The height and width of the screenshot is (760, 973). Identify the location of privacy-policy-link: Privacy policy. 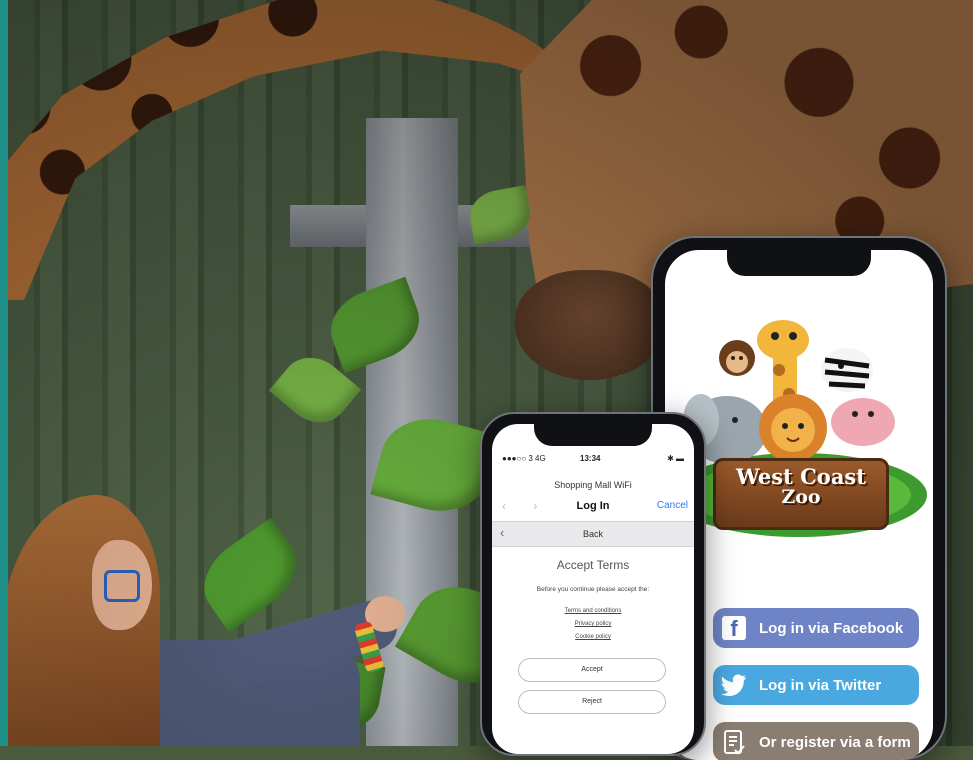
(593, 624).